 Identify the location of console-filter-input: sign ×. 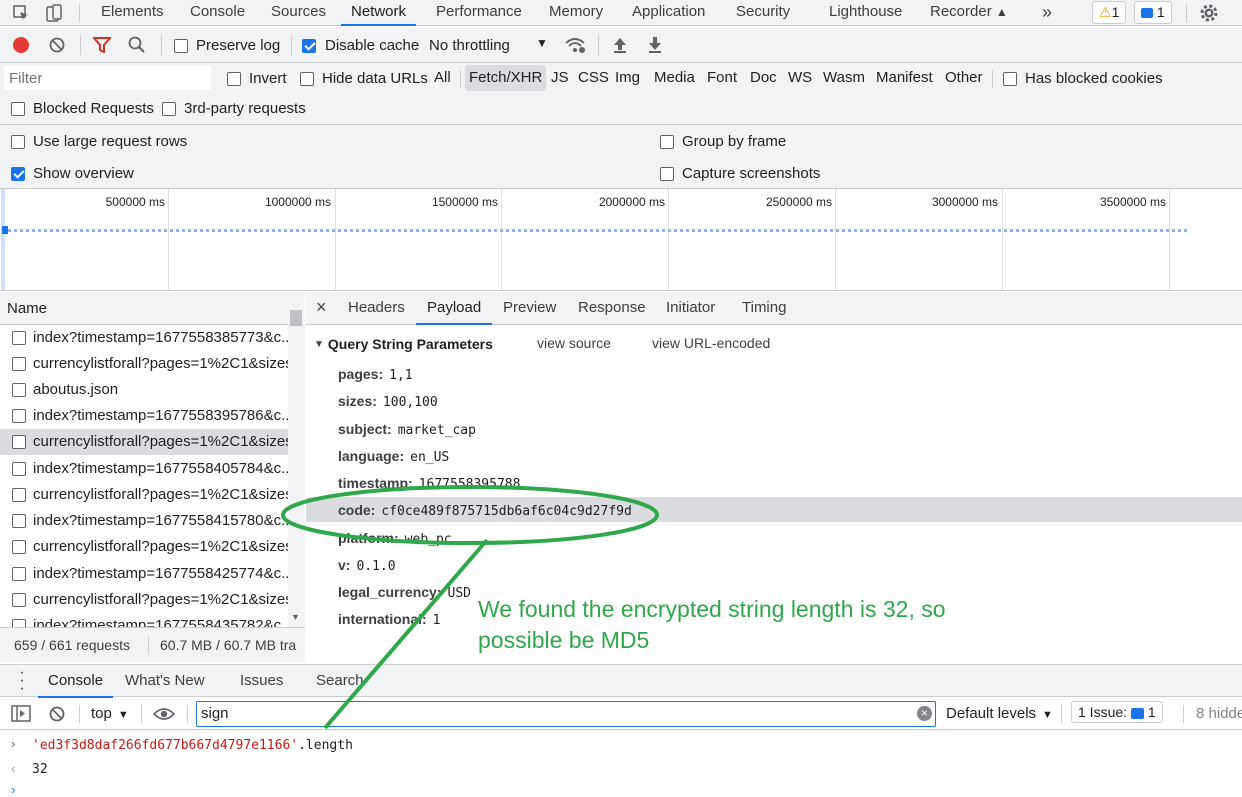
(566, 714).